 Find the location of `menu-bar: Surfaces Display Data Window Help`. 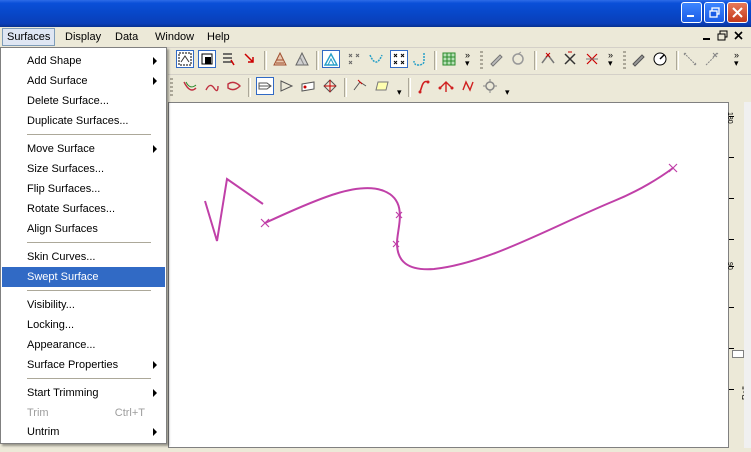

menu-bar: Surfaces Display Data Window Help is located at coordinates (375, 37).